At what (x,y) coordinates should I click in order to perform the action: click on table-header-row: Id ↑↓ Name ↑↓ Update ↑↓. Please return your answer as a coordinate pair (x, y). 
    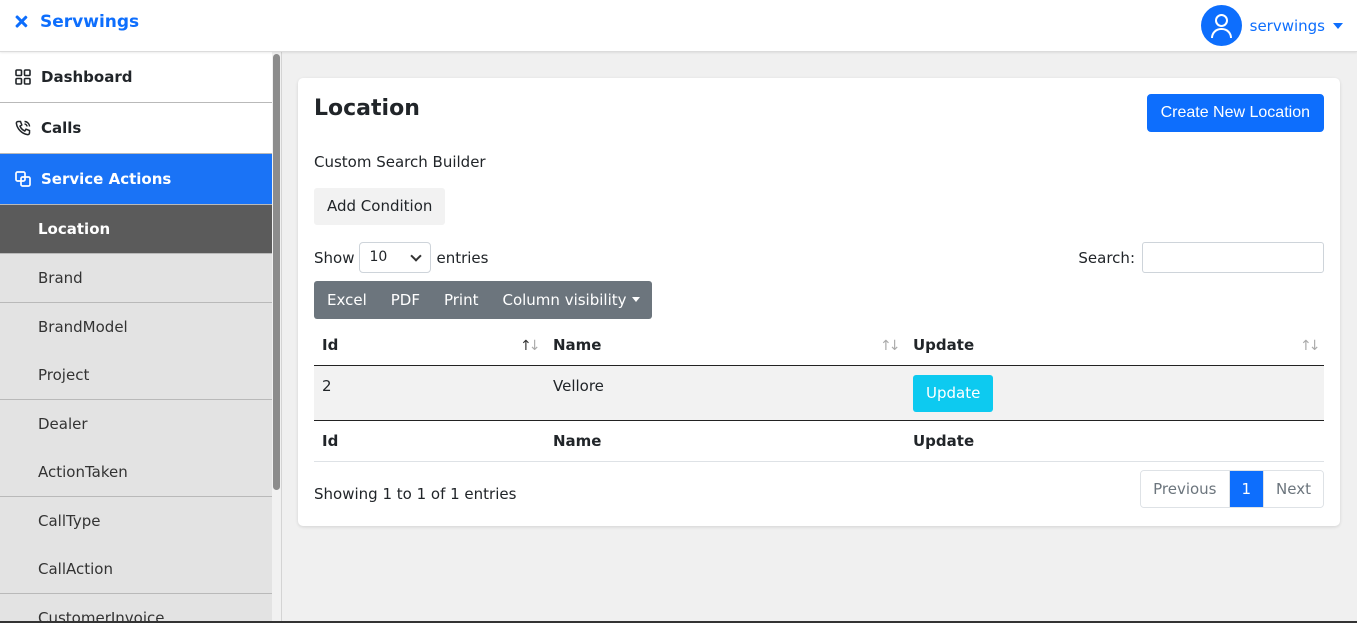
    Looking at the image, I should click on (819, 345).